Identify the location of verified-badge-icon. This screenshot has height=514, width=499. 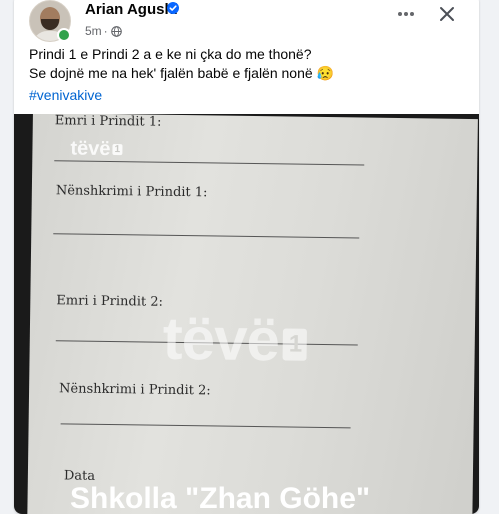
(173, 8).